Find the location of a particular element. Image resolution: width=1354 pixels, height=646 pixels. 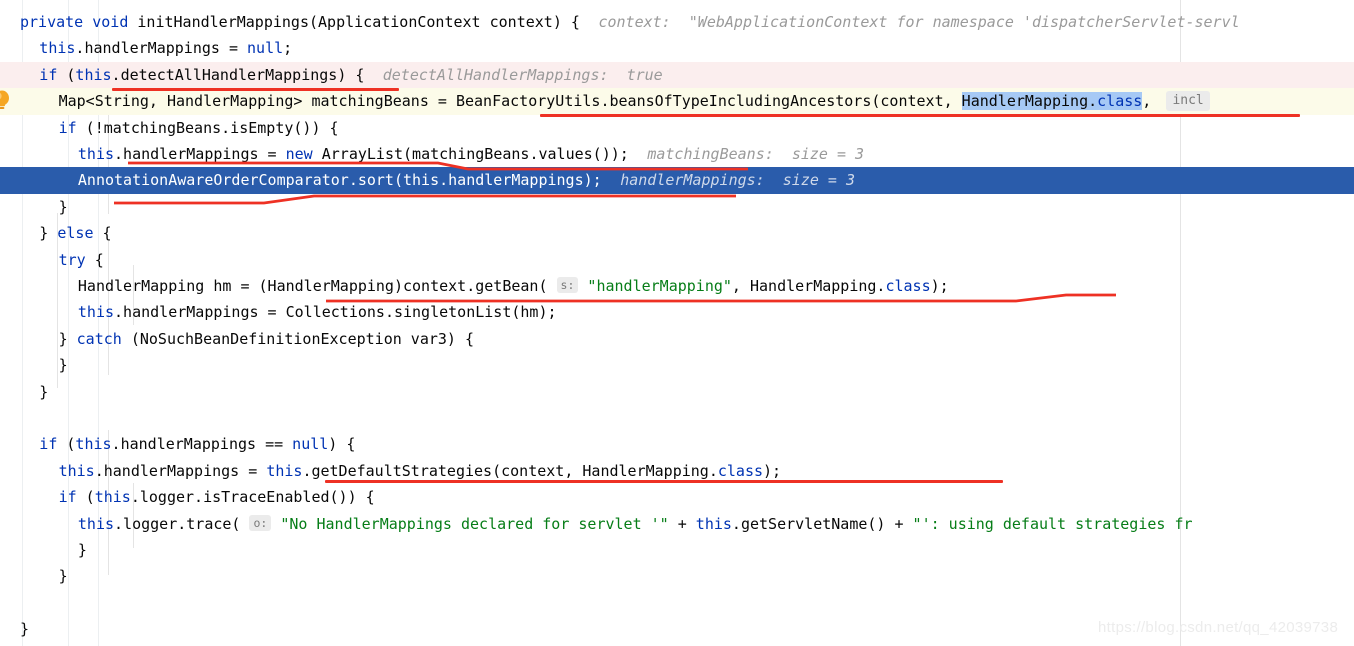

code-line: try { is located at coordinates (677, 260).